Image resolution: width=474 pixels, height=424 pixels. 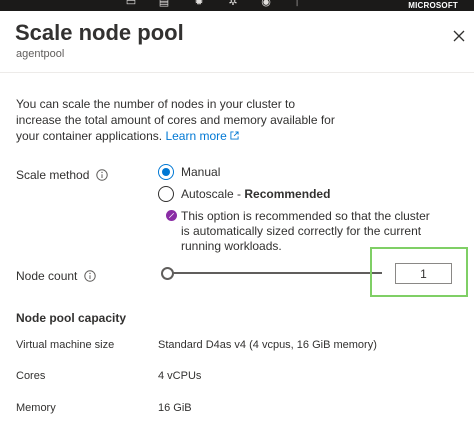 What do you see at coordinates (99, 32) in the screenshot?
I see `panel-title: Scale node pool` at bounding box center [99, 32].